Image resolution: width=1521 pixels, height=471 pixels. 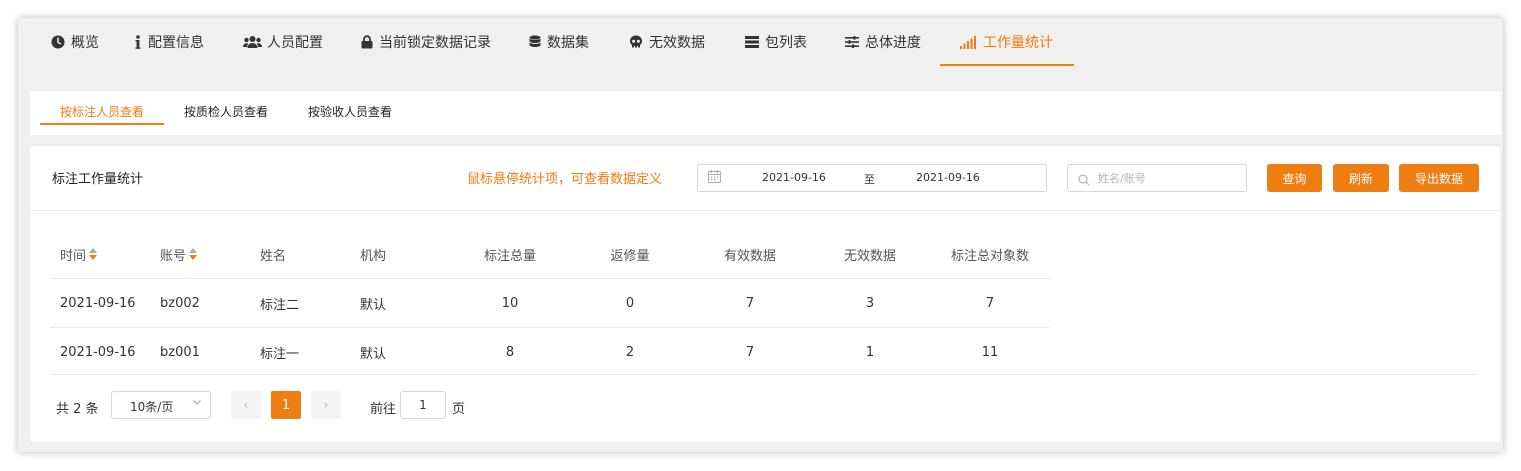 What do you see at coordinates (568, 43) in the screenshot?
I see `tab-label: 数据集` at bounding box center [568, 43].